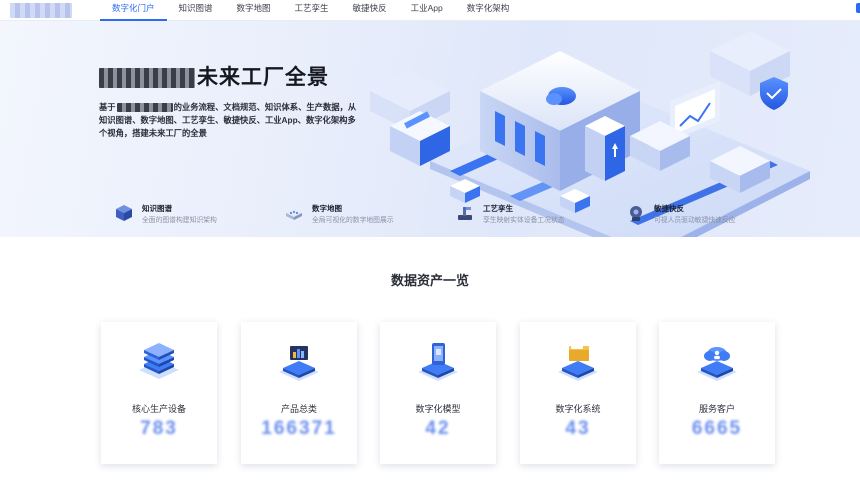  Describe the element at coordinates (429, 280) in the screenshot. I see `section-title: 数据资产一览` at that location.